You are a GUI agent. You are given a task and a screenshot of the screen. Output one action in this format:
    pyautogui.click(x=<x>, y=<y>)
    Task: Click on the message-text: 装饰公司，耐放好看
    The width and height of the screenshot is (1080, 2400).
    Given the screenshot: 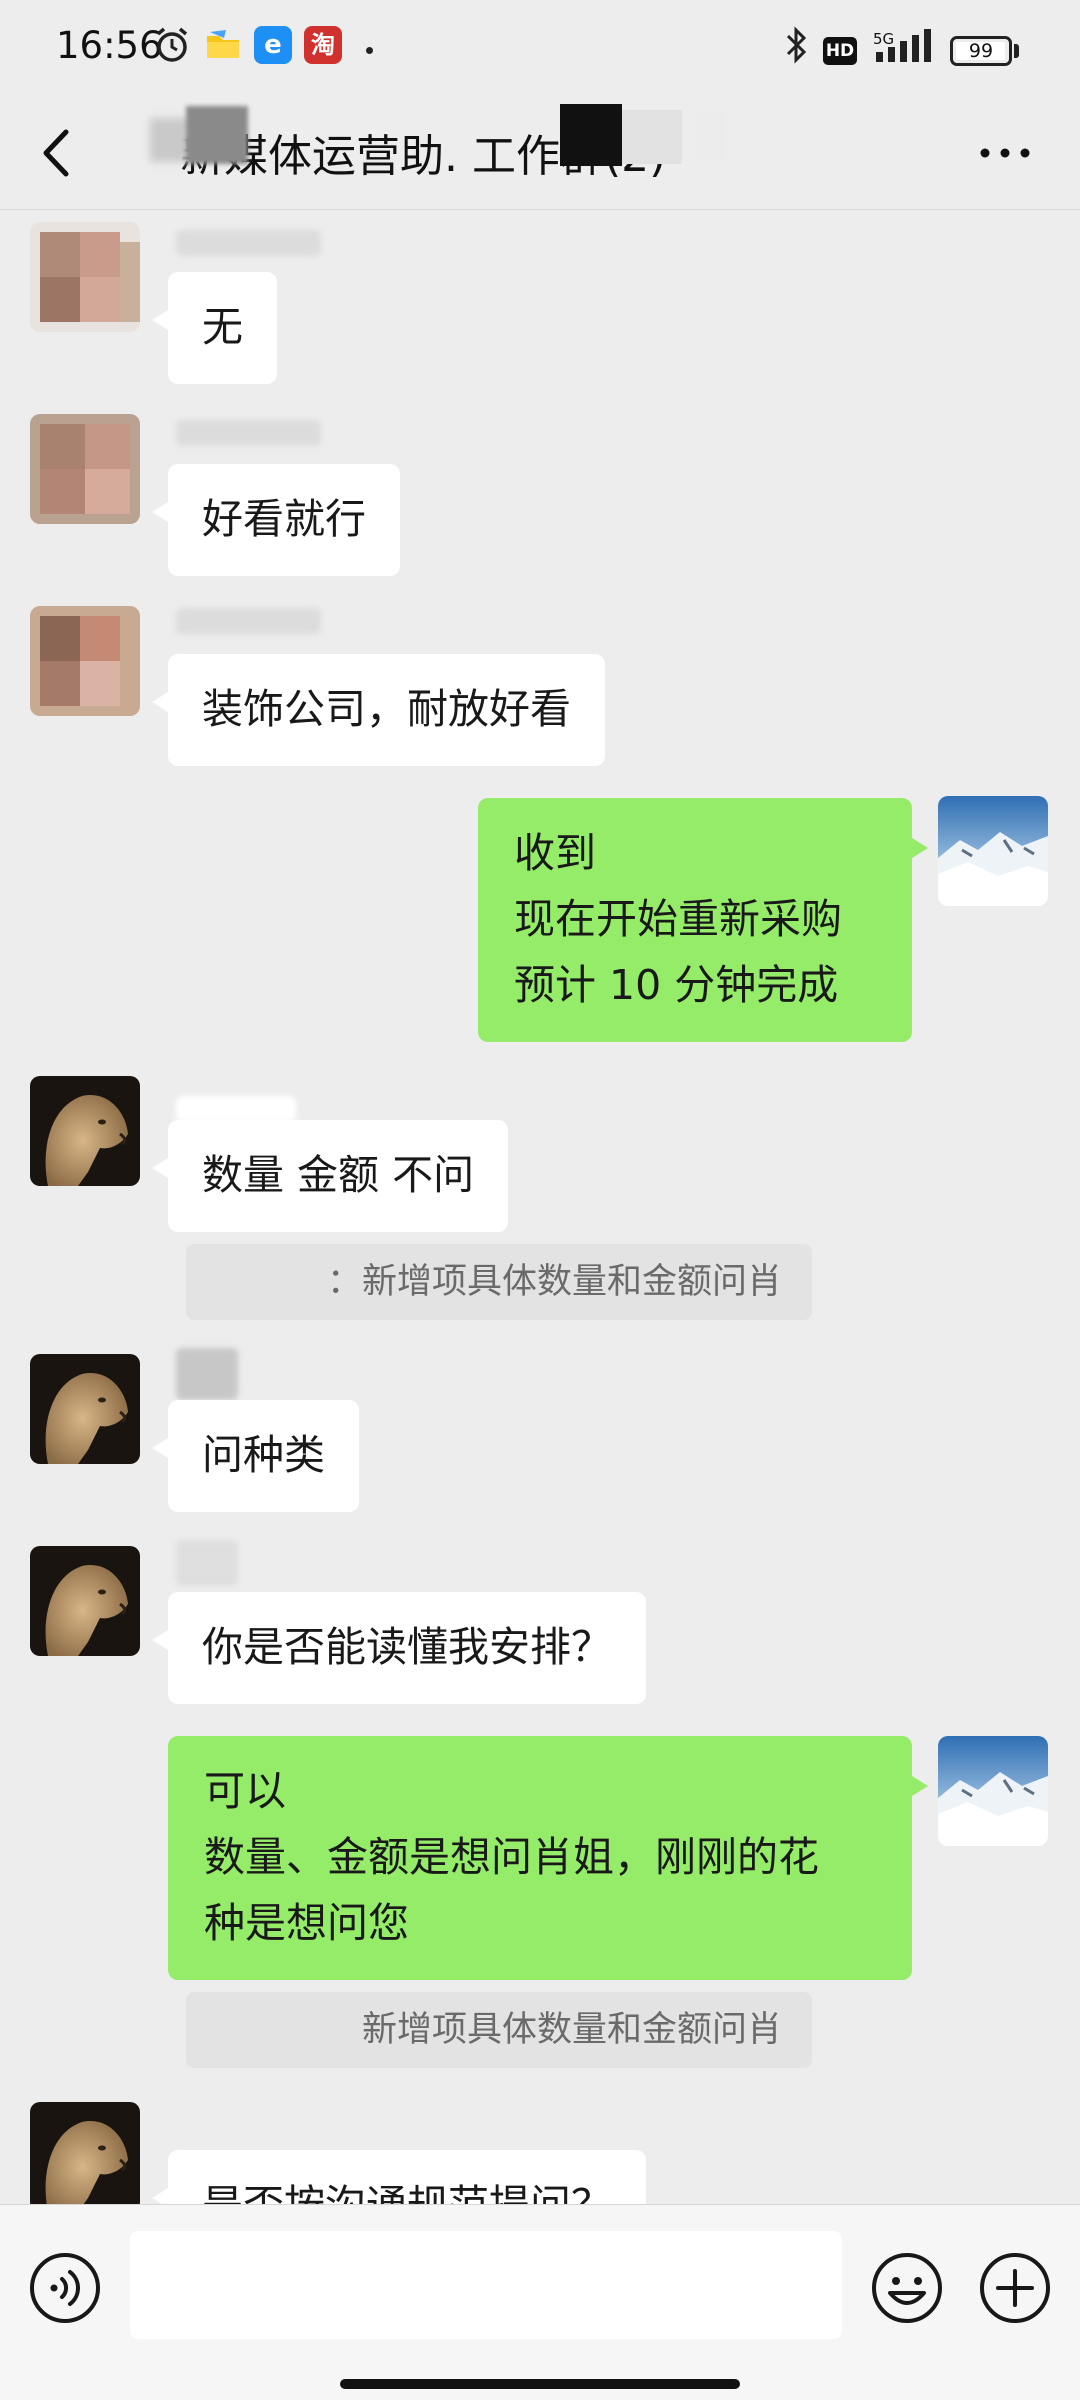 What is the action you would take?
    pyautogui.click(x=386, y=709)
    